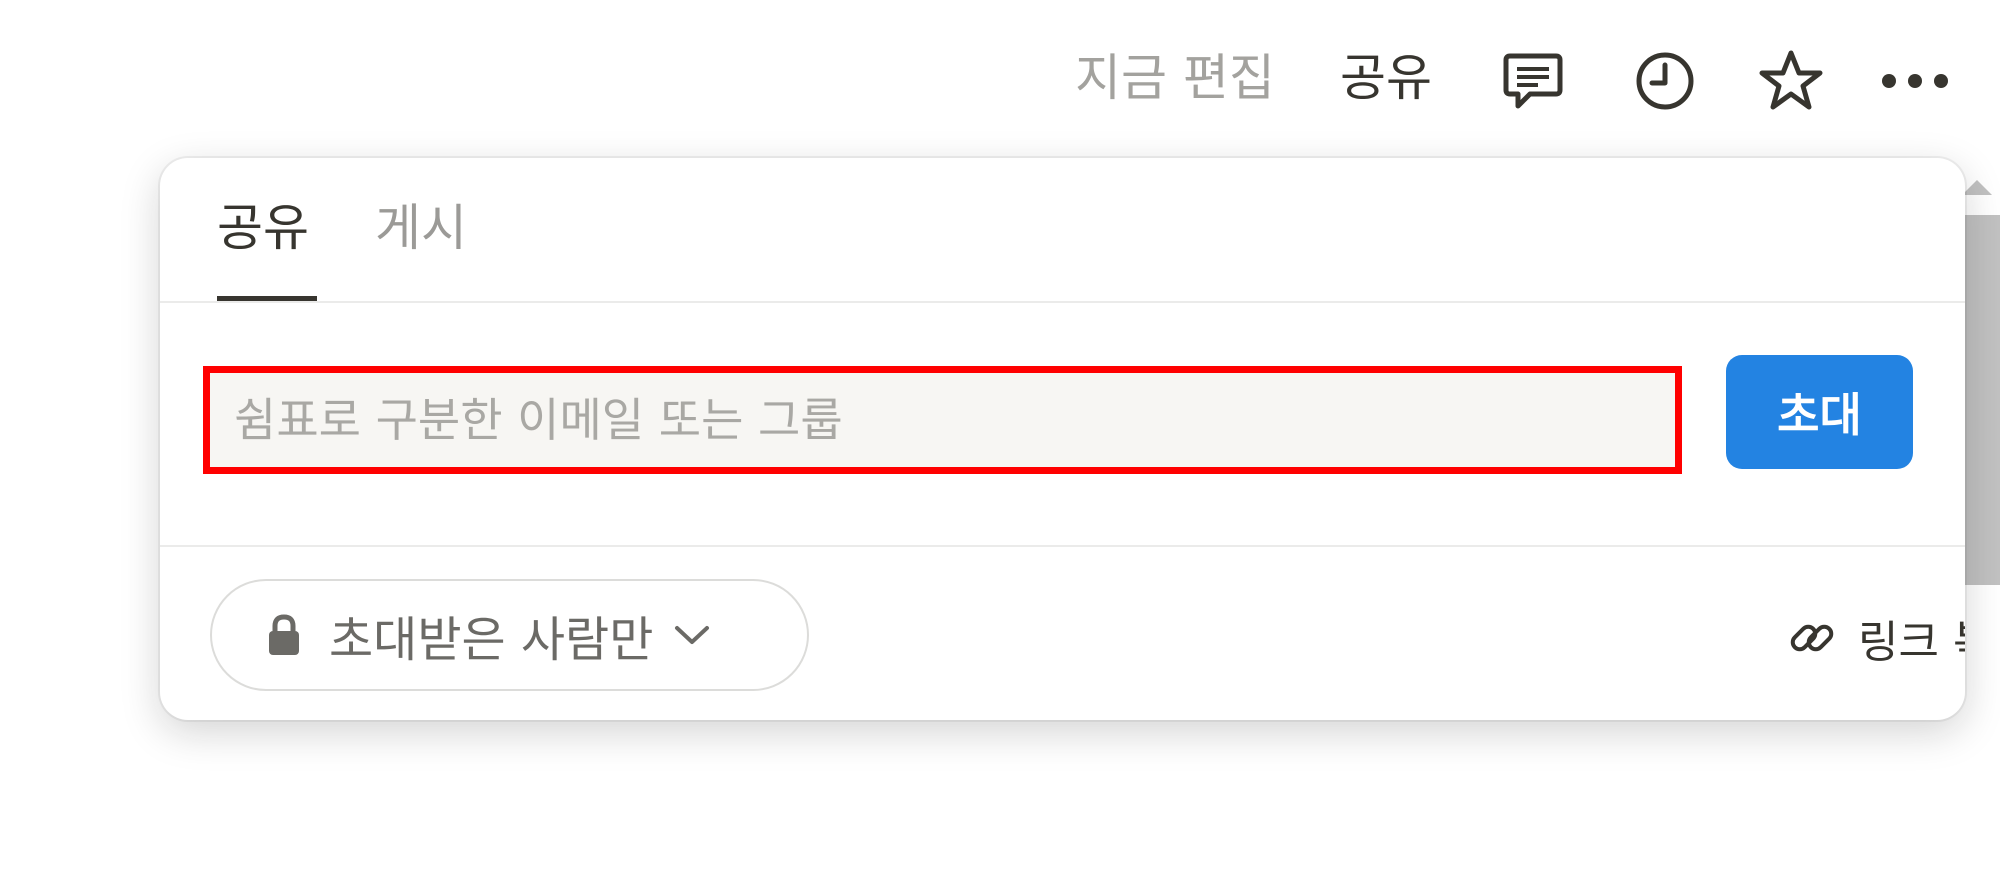  I want to click on invite-button: 초대, so click(1819, 412).